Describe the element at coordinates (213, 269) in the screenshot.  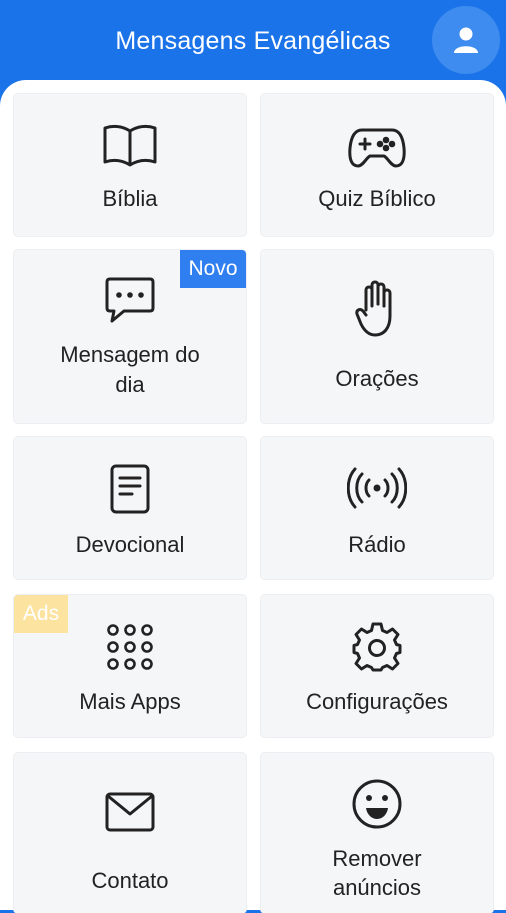
I see `new-badge: Novo` at that location.